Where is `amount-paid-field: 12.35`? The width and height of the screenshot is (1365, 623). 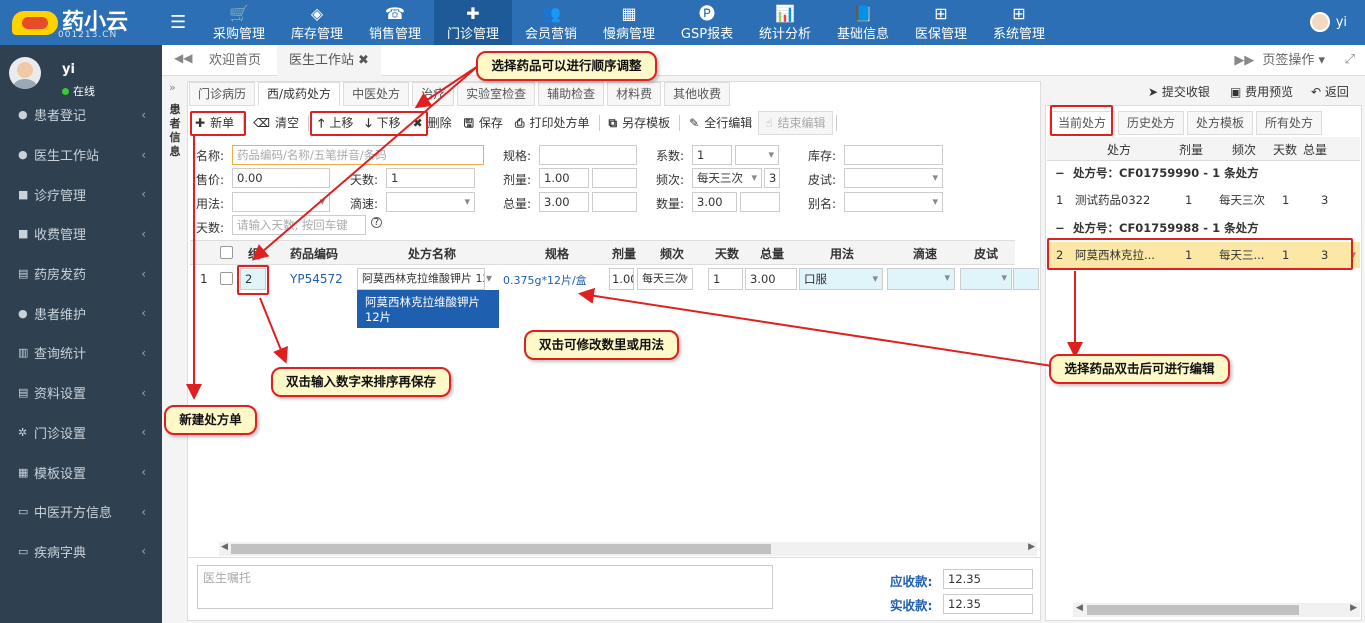 amount-paid-field: 12.35 is located at coordinates (988, 604).